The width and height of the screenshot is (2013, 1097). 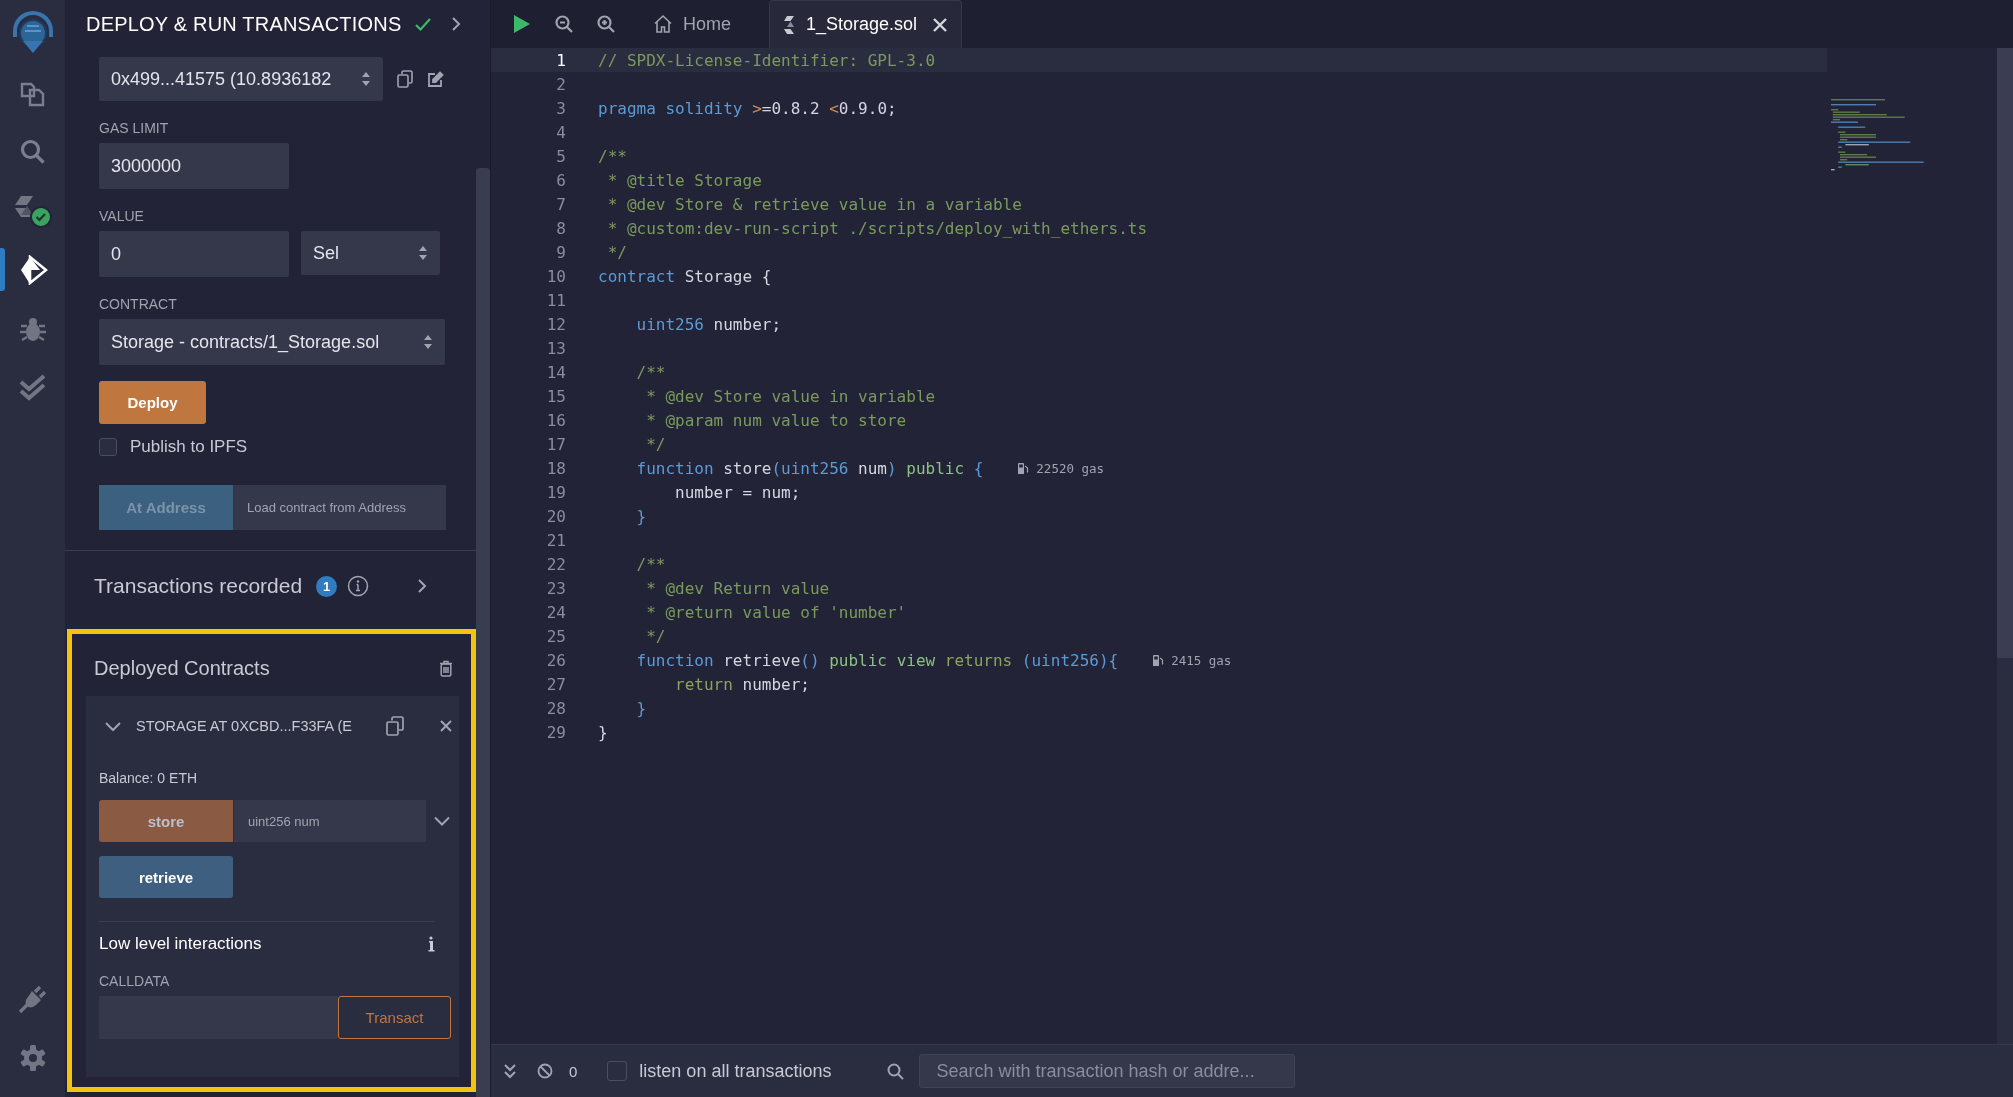 What do you see at coordinates (241, 79) in the screenshot?
I see `account-select: 0x499...41575 (10.8936182` at bounding box center [241, 79].